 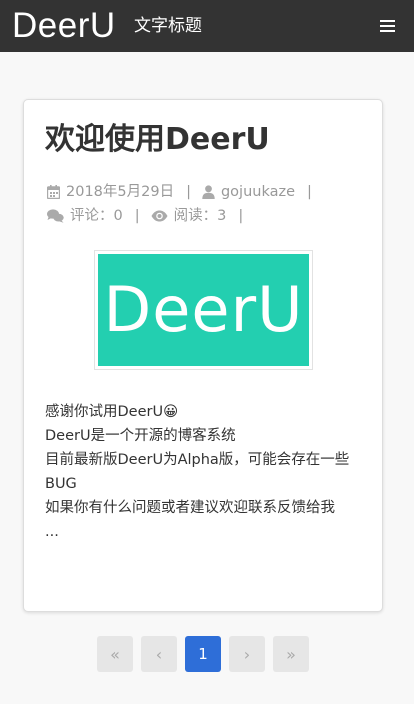 What do you see at coordinates (185, 192) in the screenshot?
I see `post-meta-row-1: 2018年5月29日 | gojuukaze |` at bounding box center [185, 192].